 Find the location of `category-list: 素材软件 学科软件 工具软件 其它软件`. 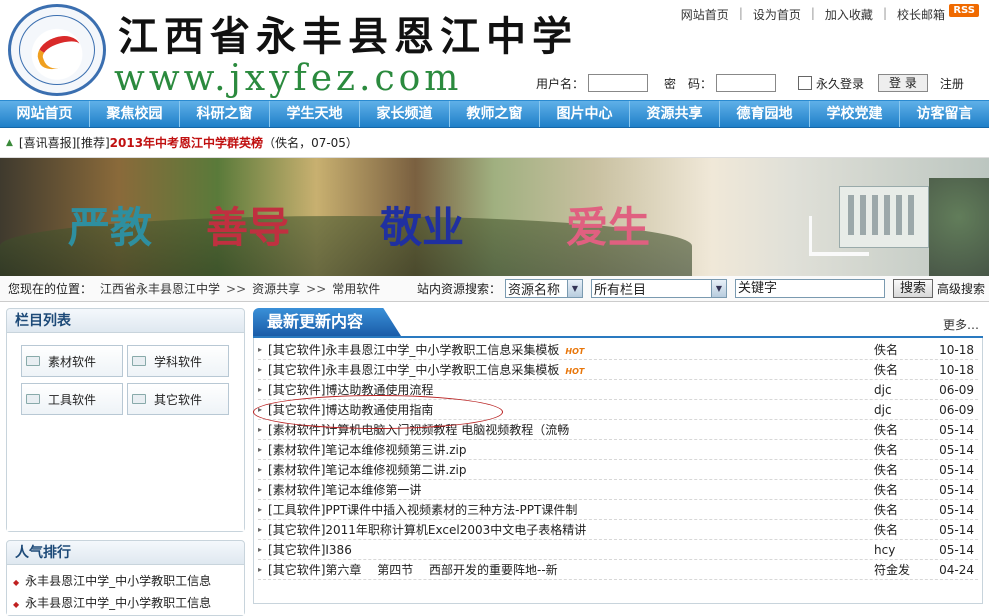

category-list: 素材软件 学科软件 工具软件 其它软件 is located at coordinates (126, 432).